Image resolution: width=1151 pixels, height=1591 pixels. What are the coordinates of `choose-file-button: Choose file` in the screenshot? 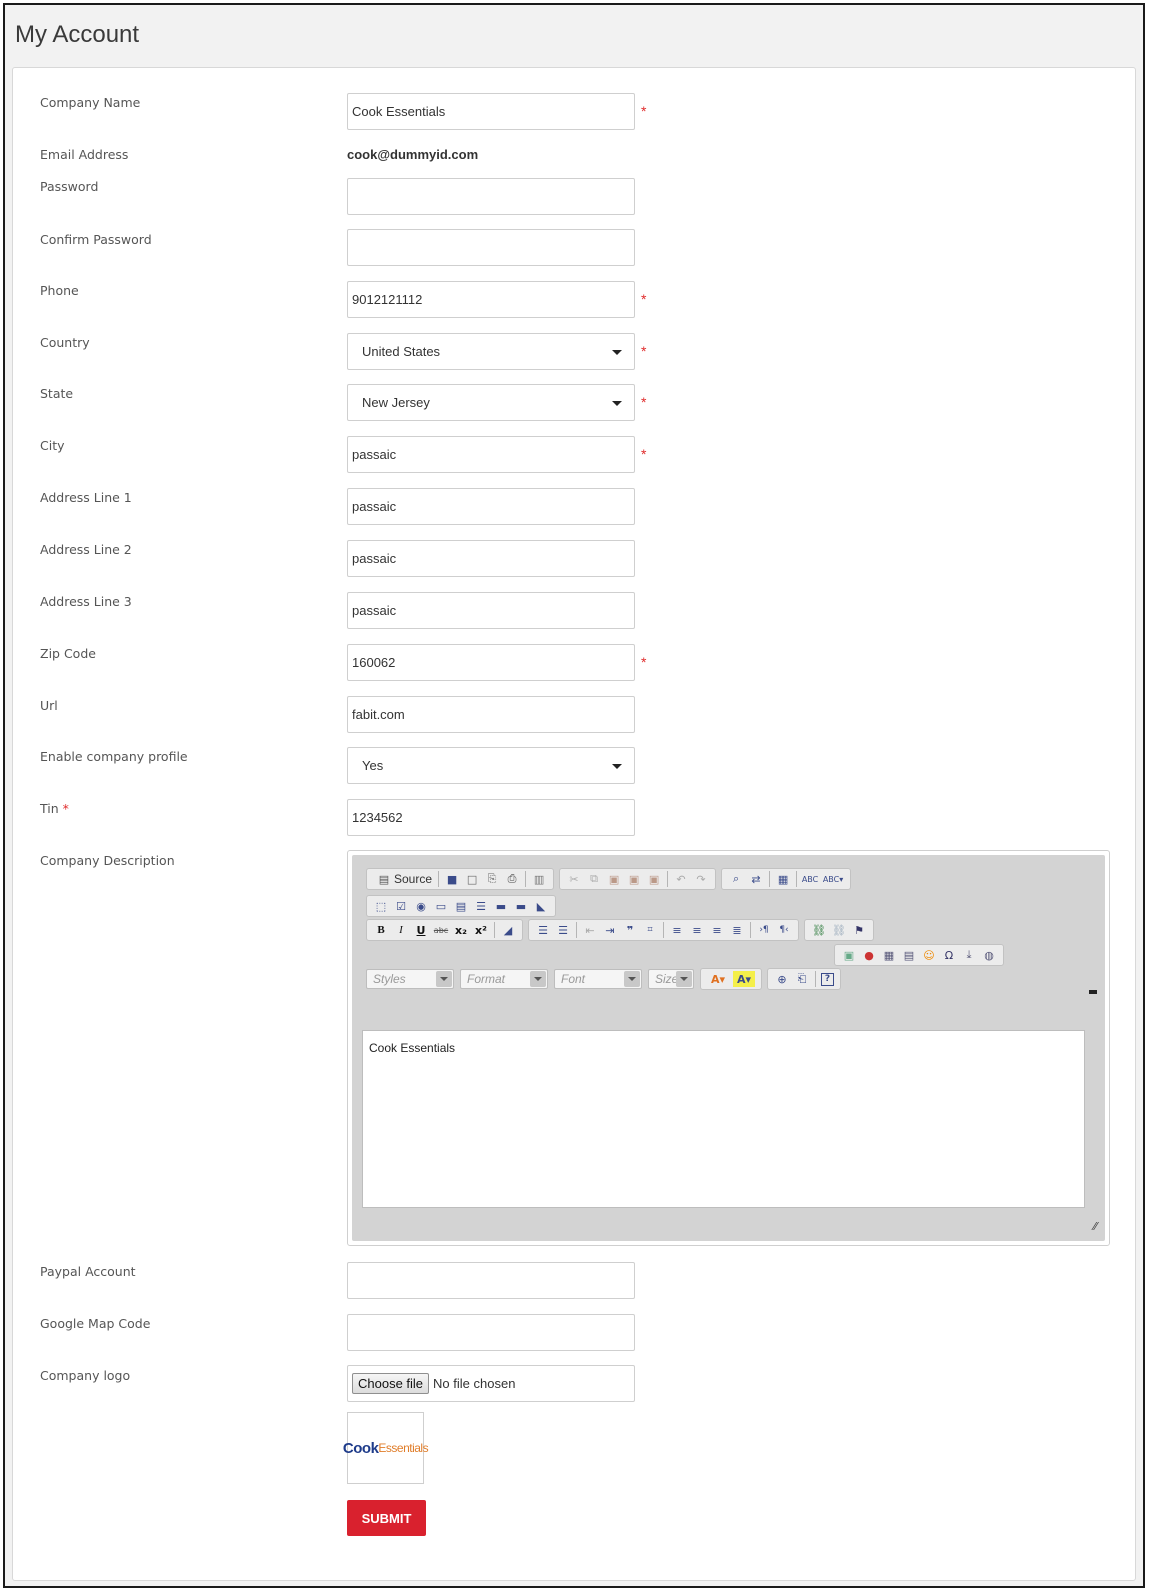 It's located at (391, 1383).